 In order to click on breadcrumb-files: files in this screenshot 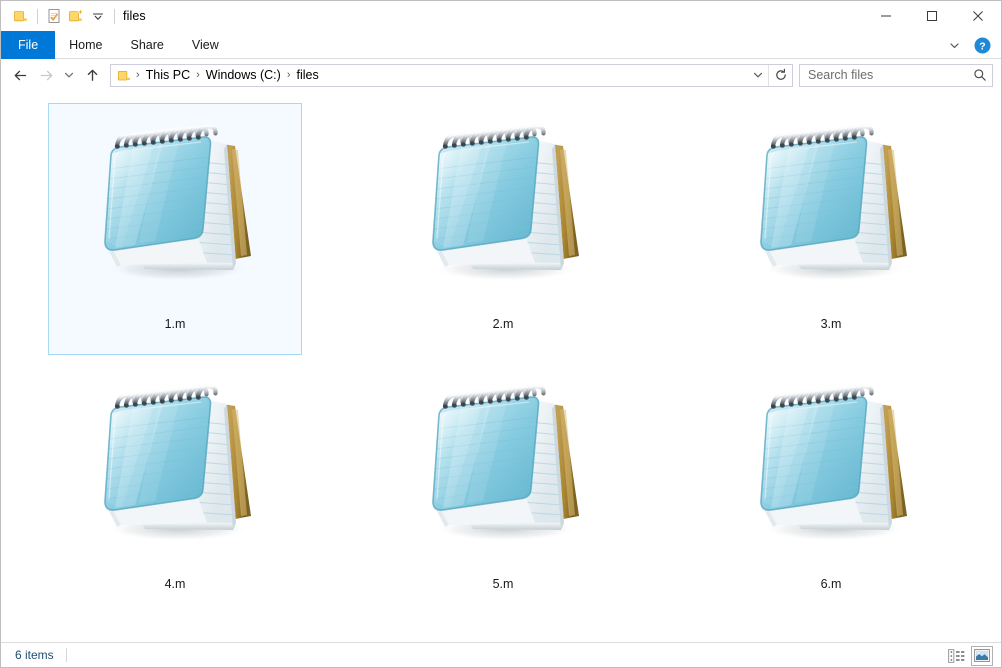, I will do `click(307, 75)`.